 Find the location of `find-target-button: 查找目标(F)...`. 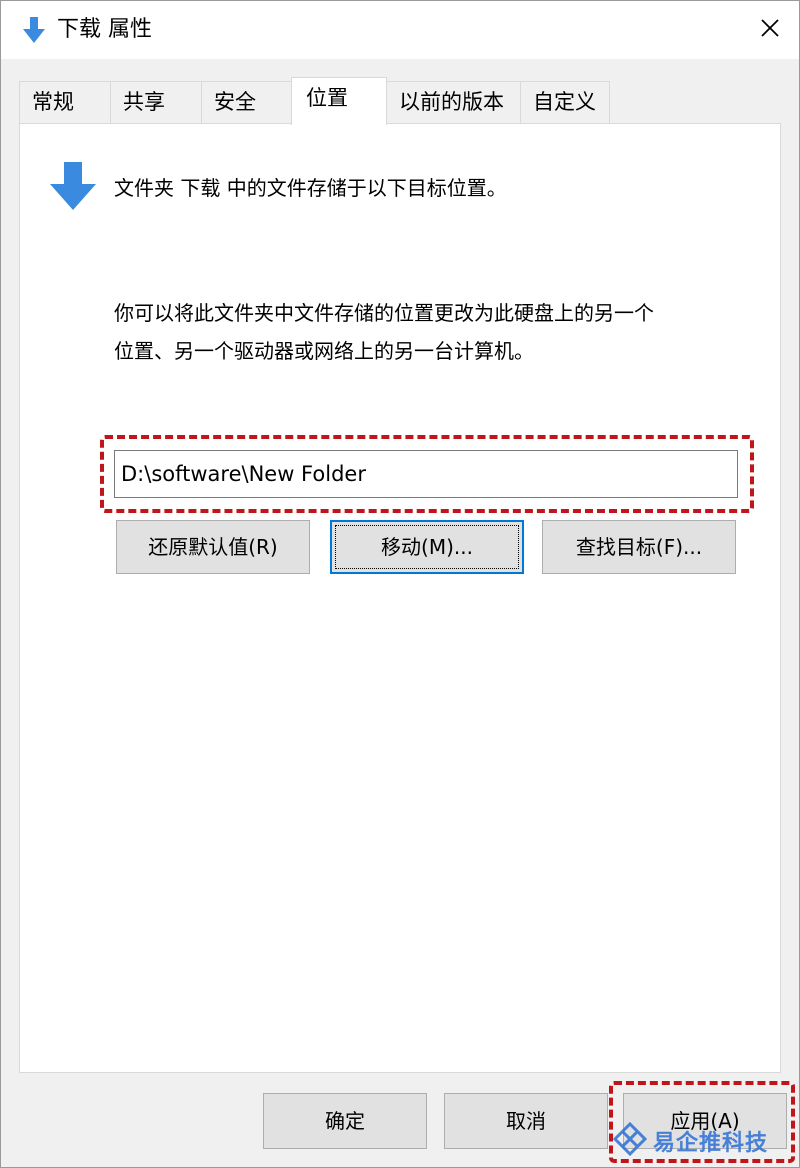

find-target-button: 查找目标(F)... is located at coordinates (639, 547).